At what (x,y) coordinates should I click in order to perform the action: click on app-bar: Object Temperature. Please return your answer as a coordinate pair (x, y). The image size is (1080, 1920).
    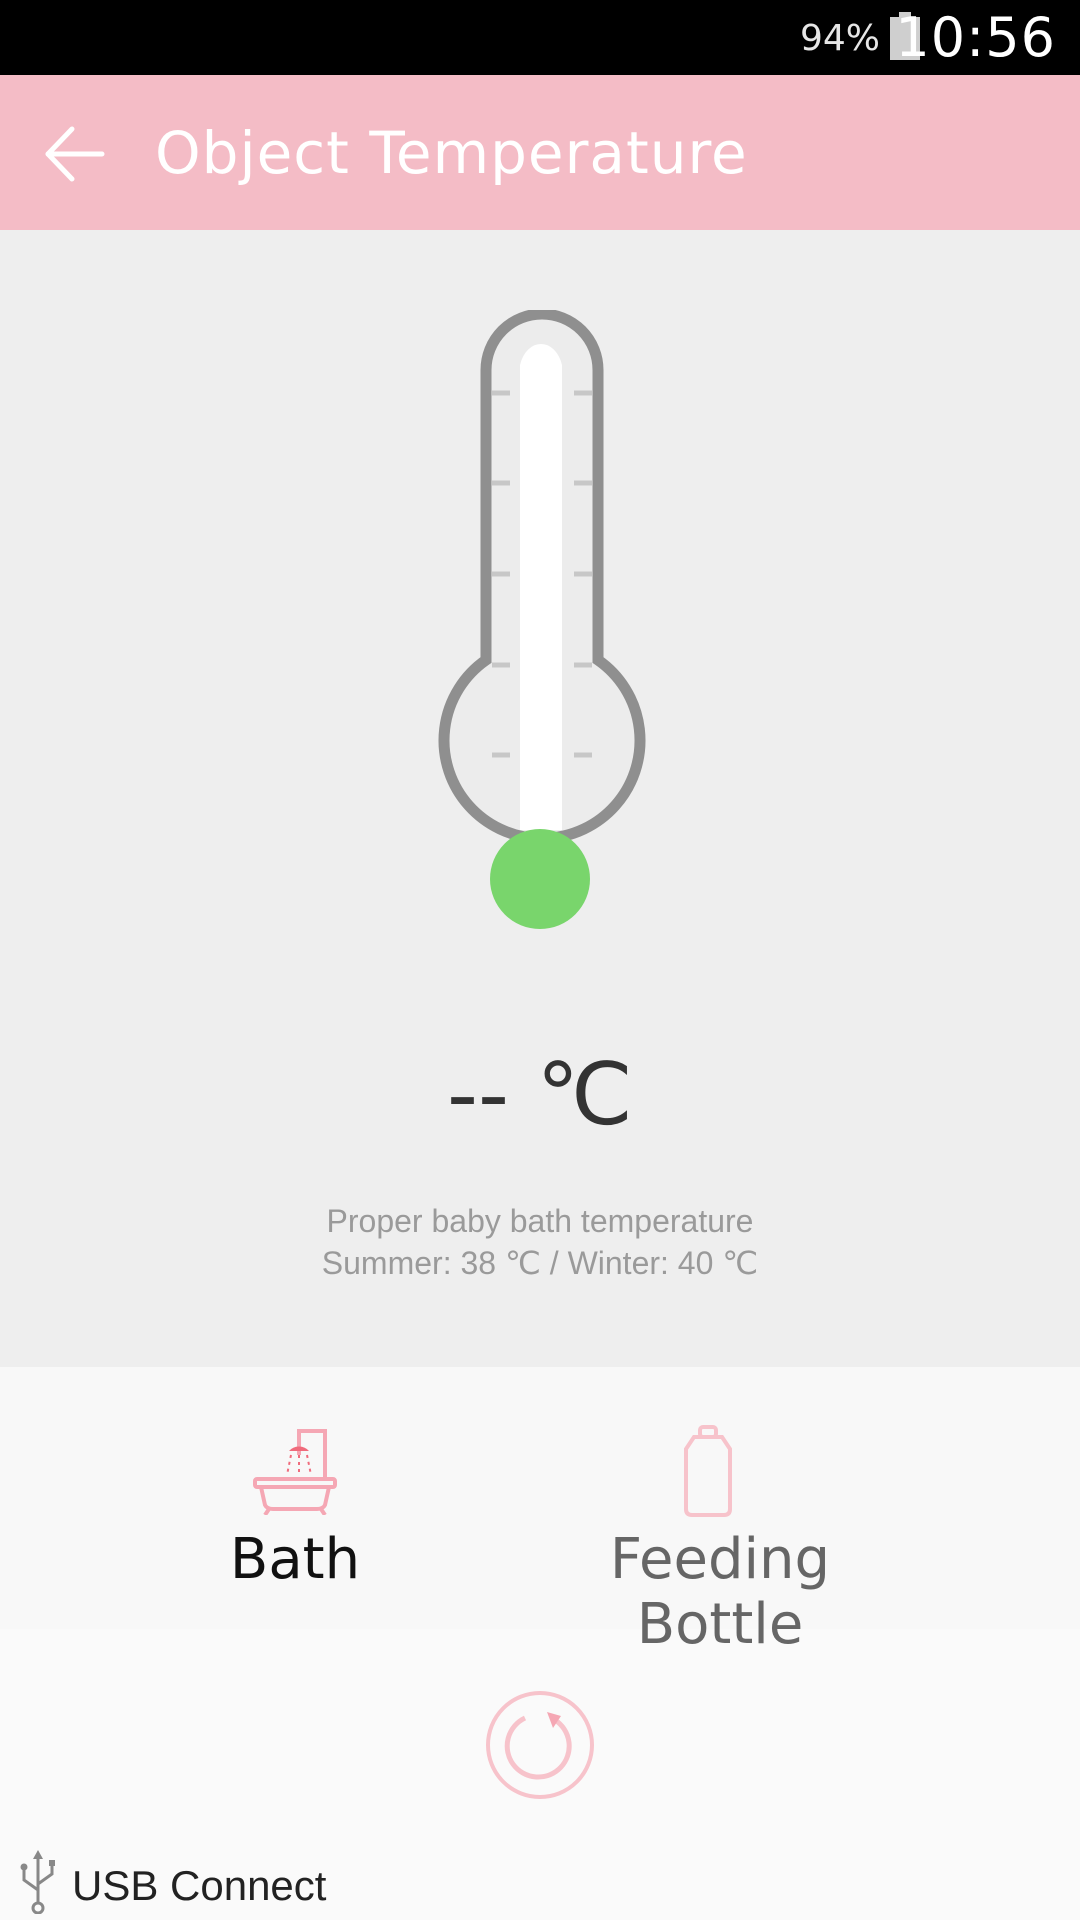
    Looking at the image, I should click on (540, 152).